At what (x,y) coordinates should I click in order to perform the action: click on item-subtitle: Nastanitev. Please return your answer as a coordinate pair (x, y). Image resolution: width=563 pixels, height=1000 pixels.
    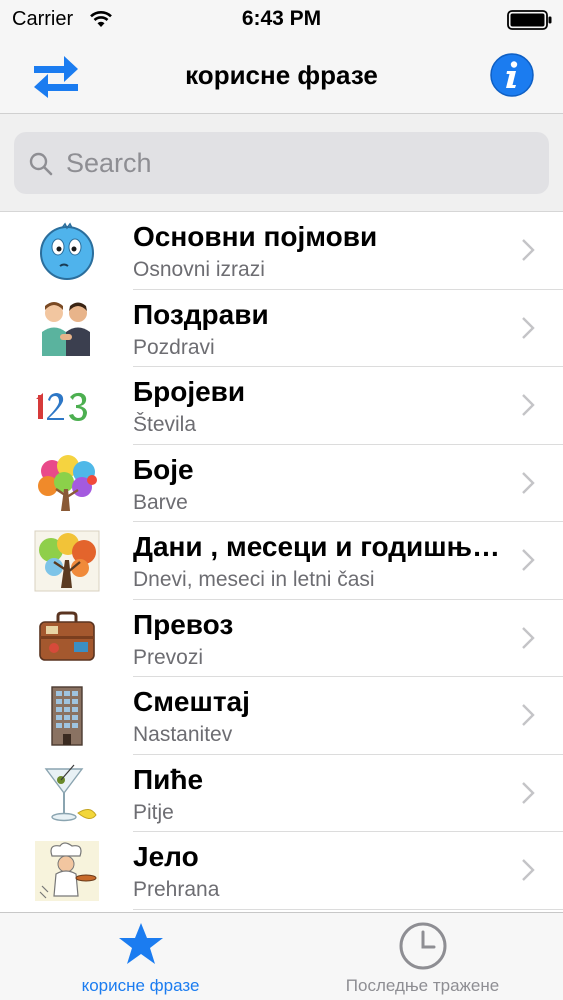
    Looking at the image, I should click on (183, 734).